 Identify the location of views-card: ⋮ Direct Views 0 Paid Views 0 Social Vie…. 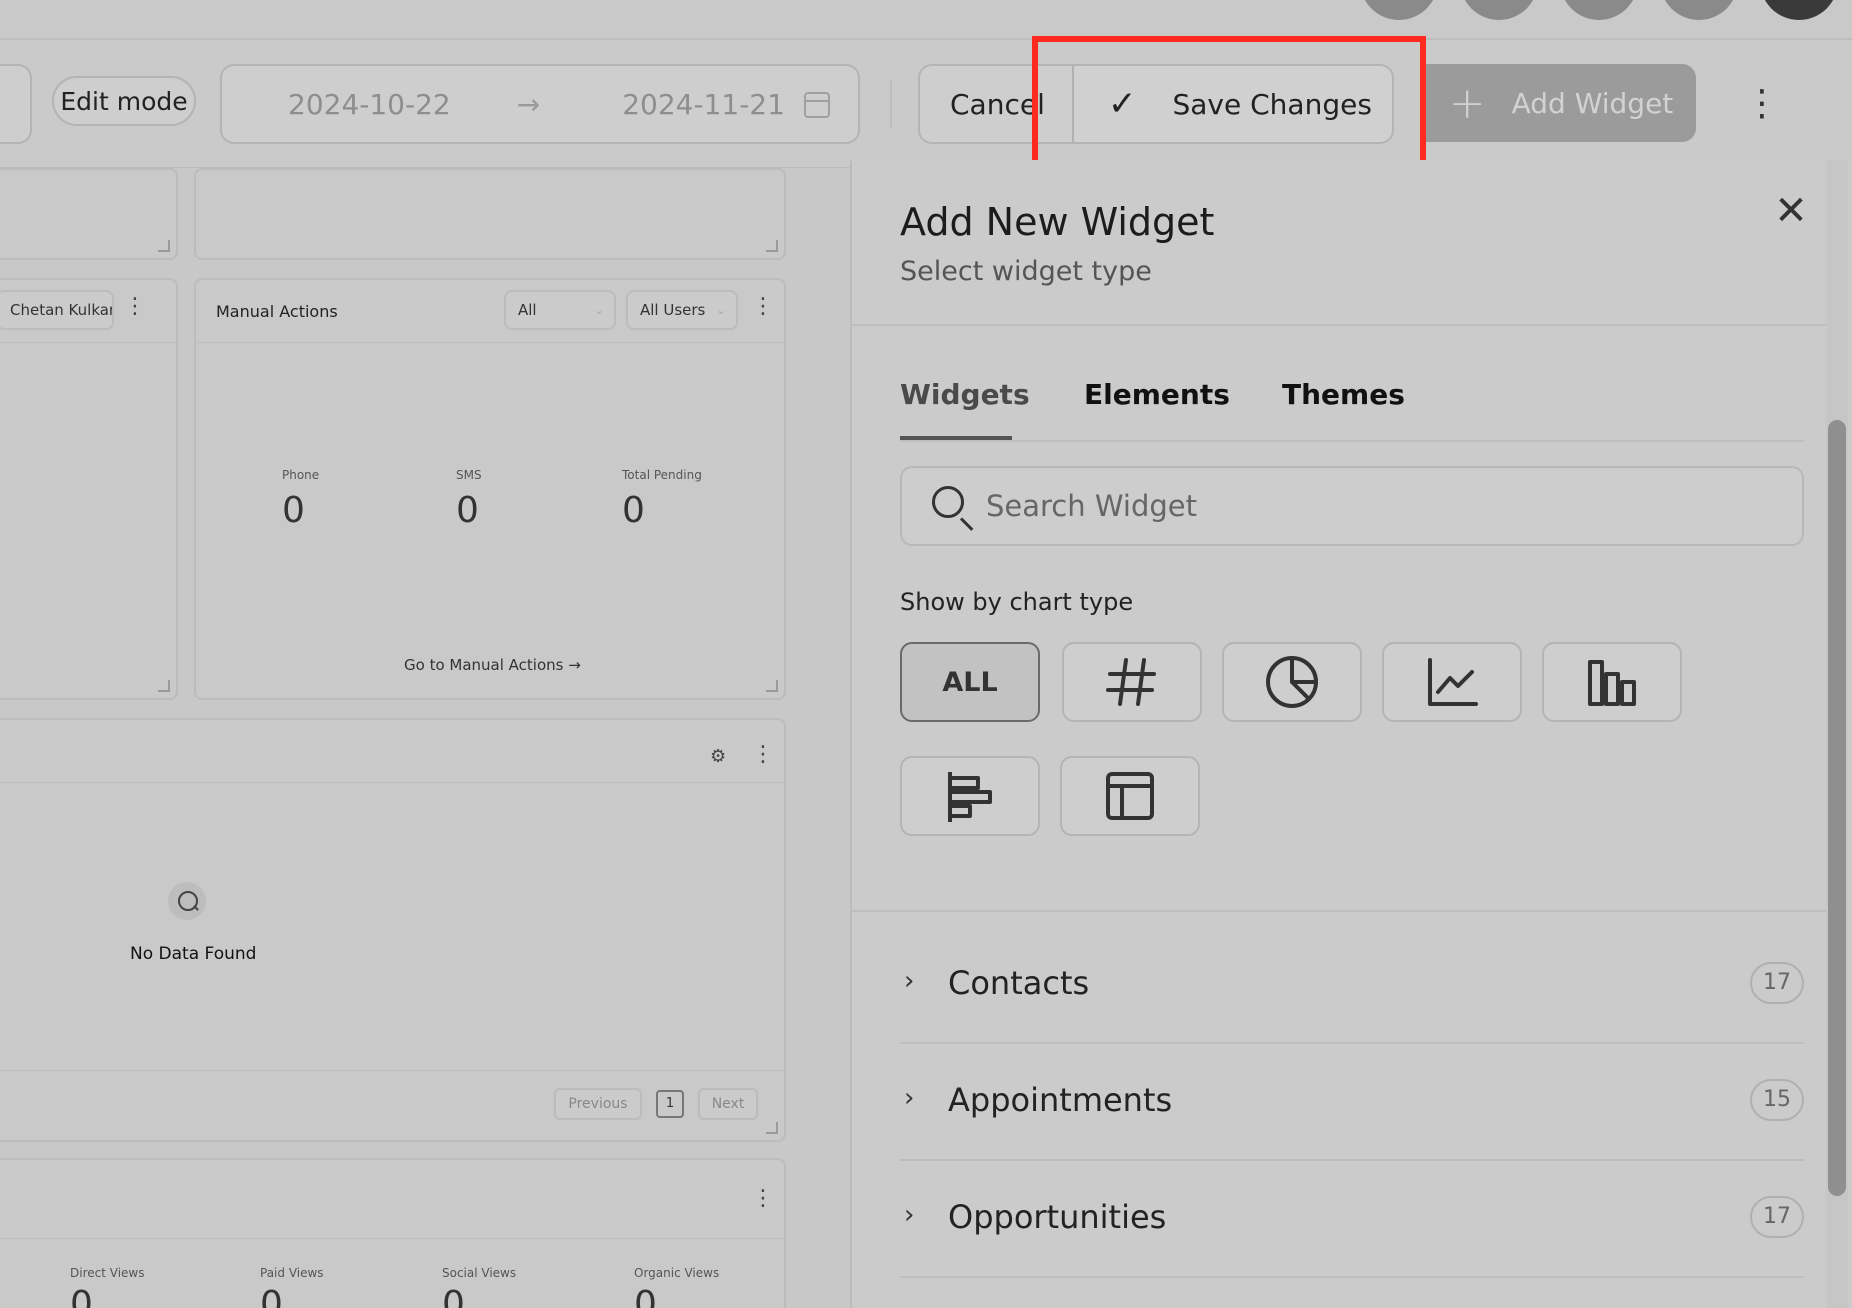
(393, 1233).